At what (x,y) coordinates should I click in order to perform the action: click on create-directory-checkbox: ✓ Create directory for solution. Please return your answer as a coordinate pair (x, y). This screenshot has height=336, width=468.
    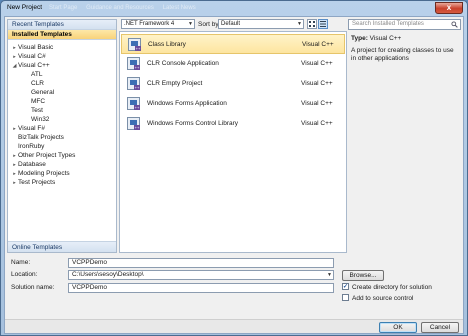
    Looking at the image, I should click on (387, 287).